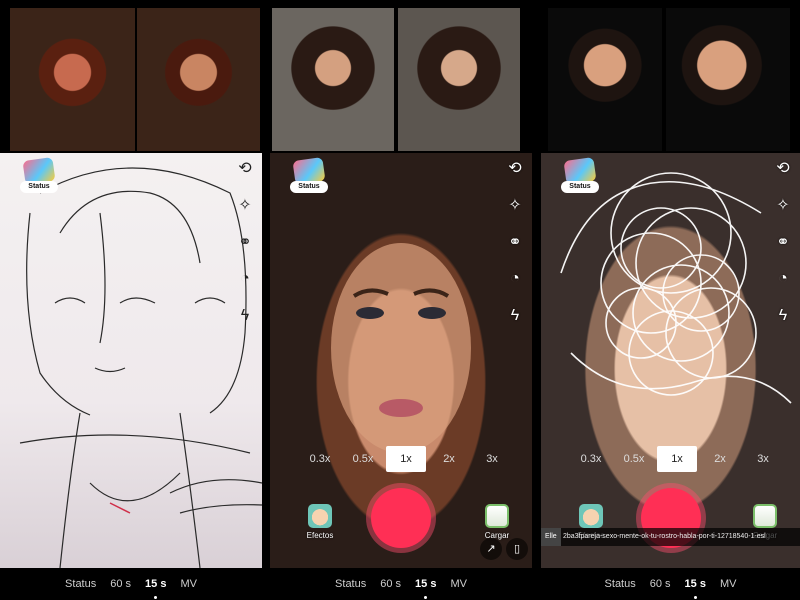 This screenshot has width=800, height=600. I want to click on upload-button: Cargar, so click(497, 522).